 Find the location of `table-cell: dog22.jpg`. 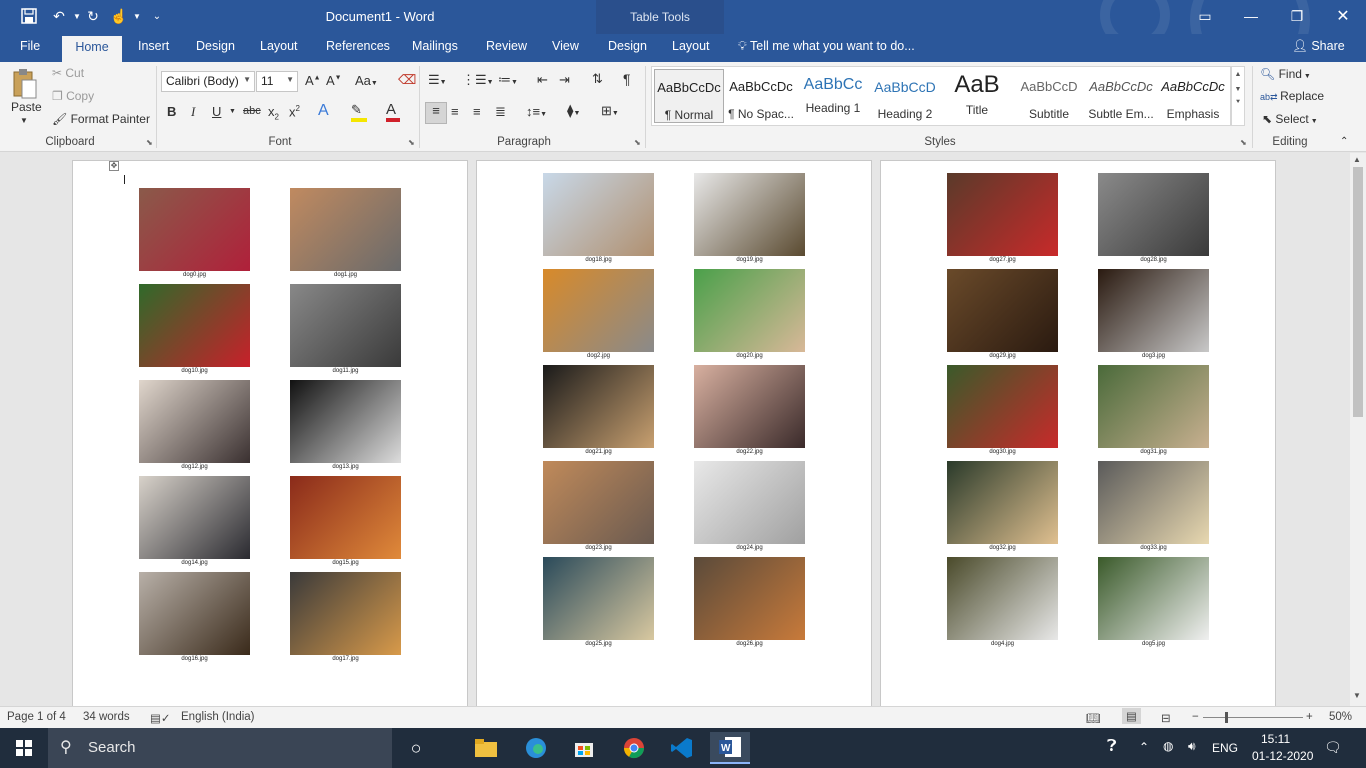

table-cell: dog22.jpg is located at coordinates (749, 410).